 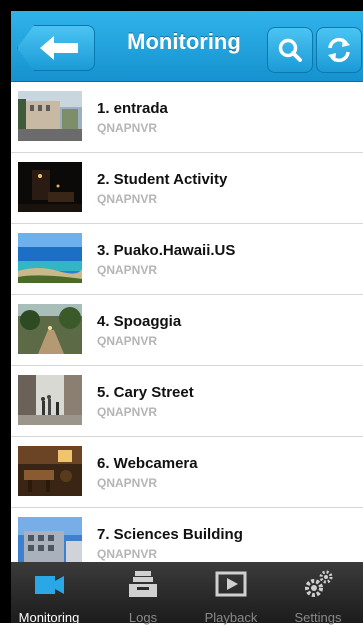 What do you see at coordinates (319, 583) in the screenshot?
I see `gears-icon` at bounding box center [319, 583].